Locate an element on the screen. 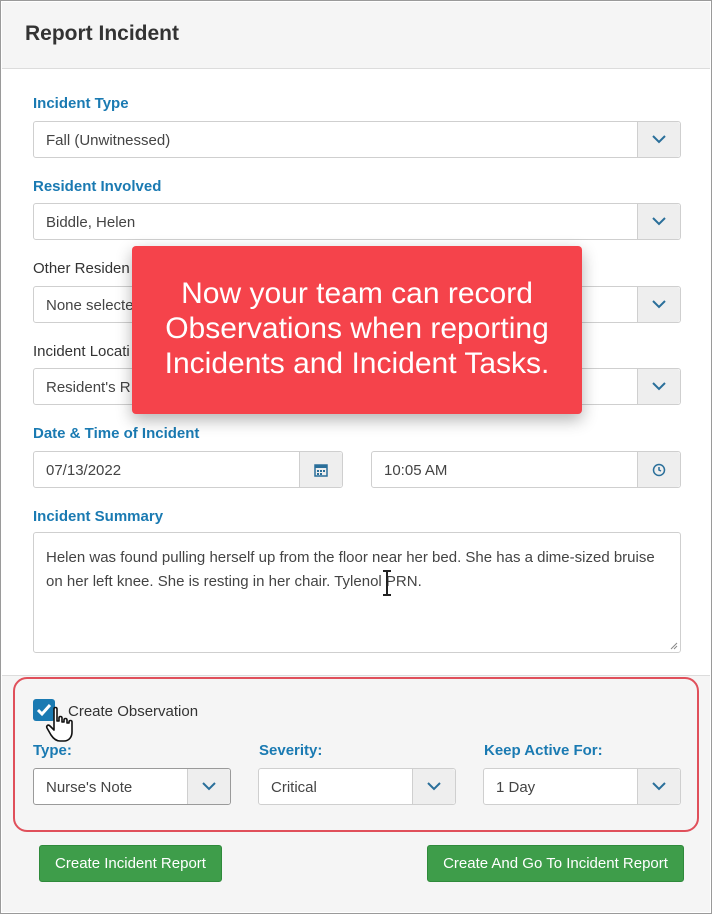 This screenshot has width=712, height=914. clock-icon is located at coordinates (658, 469).